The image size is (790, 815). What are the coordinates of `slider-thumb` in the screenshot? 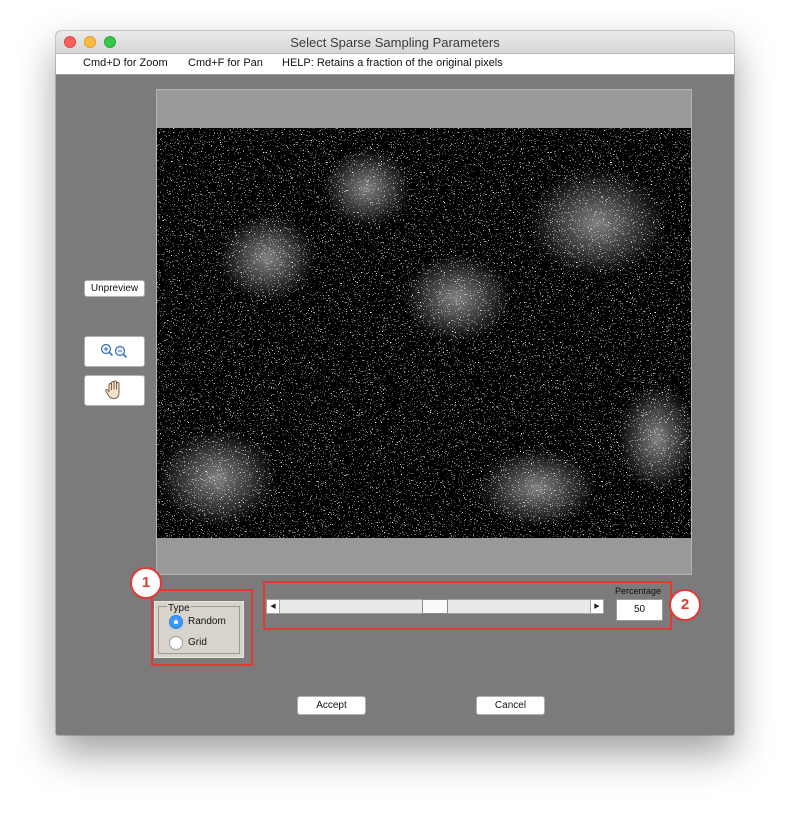 It's located at (435, 606).